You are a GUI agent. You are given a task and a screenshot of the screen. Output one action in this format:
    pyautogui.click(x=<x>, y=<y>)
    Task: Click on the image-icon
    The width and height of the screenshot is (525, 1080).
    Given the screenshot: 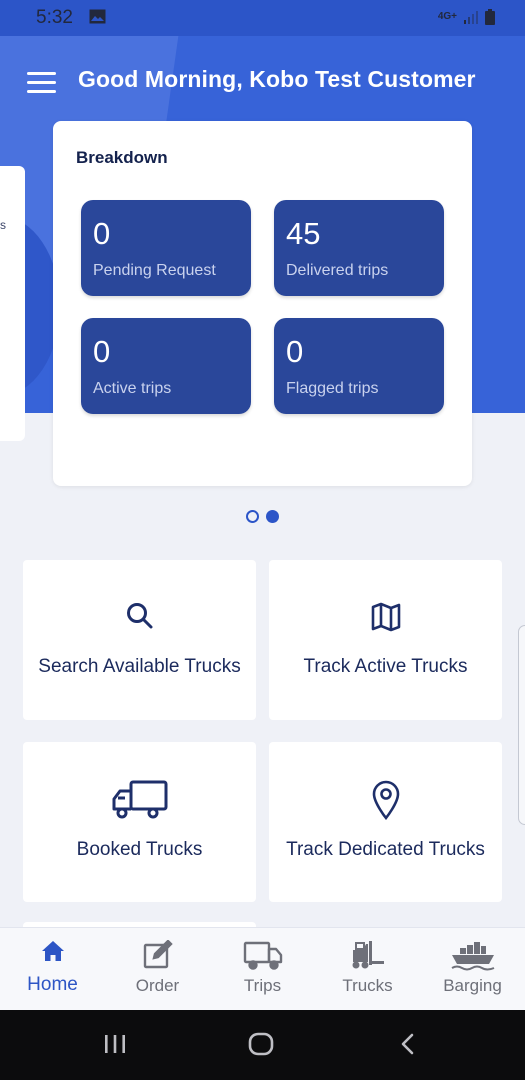 What is the action you would take?
    pyautogui.click(x=97, y=16)
    